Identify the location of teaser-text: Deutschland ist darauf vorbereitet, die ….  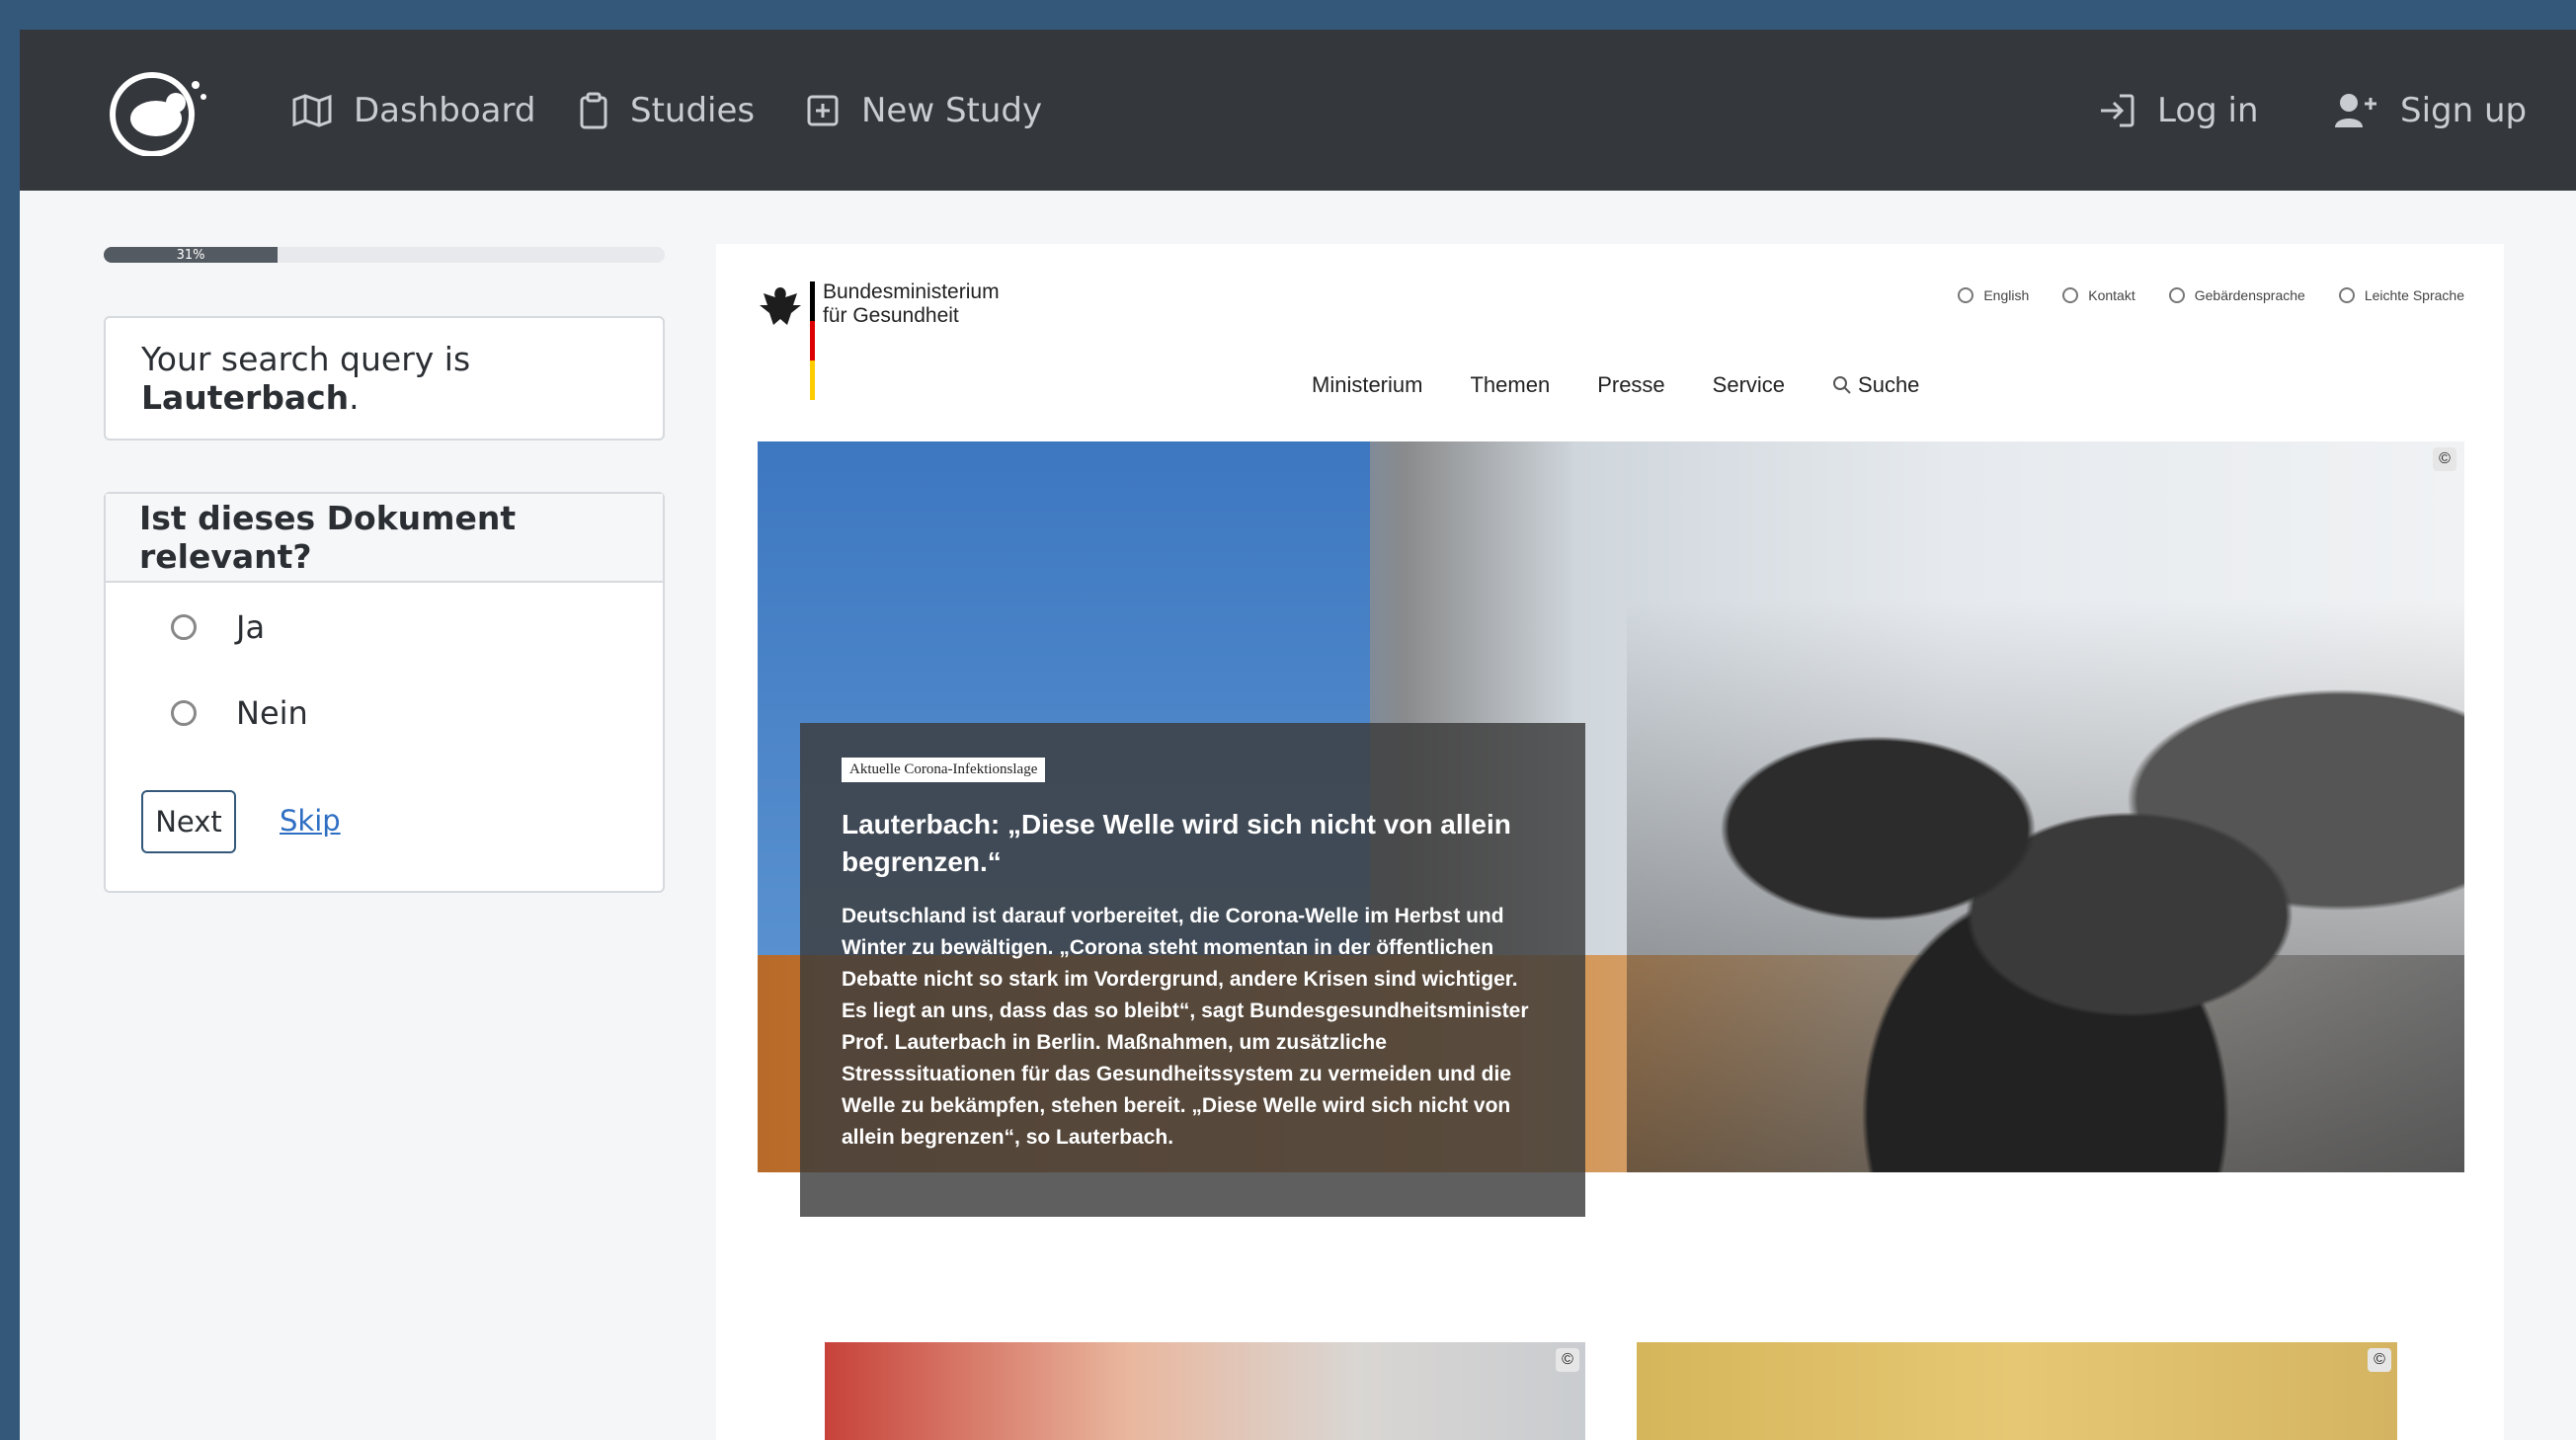
(1185, 1027).